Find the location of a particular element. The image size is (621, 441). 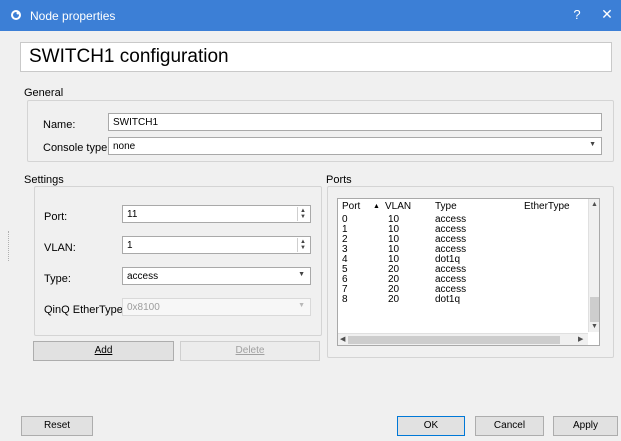

table-row: 6 20 access is located at coordinates (463, 279).